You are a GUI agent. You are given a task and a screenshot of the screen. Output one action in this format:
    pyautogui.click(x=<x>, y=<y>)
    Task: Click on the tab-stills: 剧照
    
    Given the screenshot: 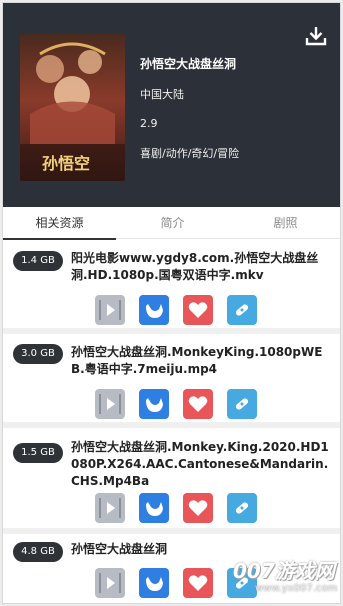 What is the action you would take?
    pyautogui.click(x=284, y=223)
    